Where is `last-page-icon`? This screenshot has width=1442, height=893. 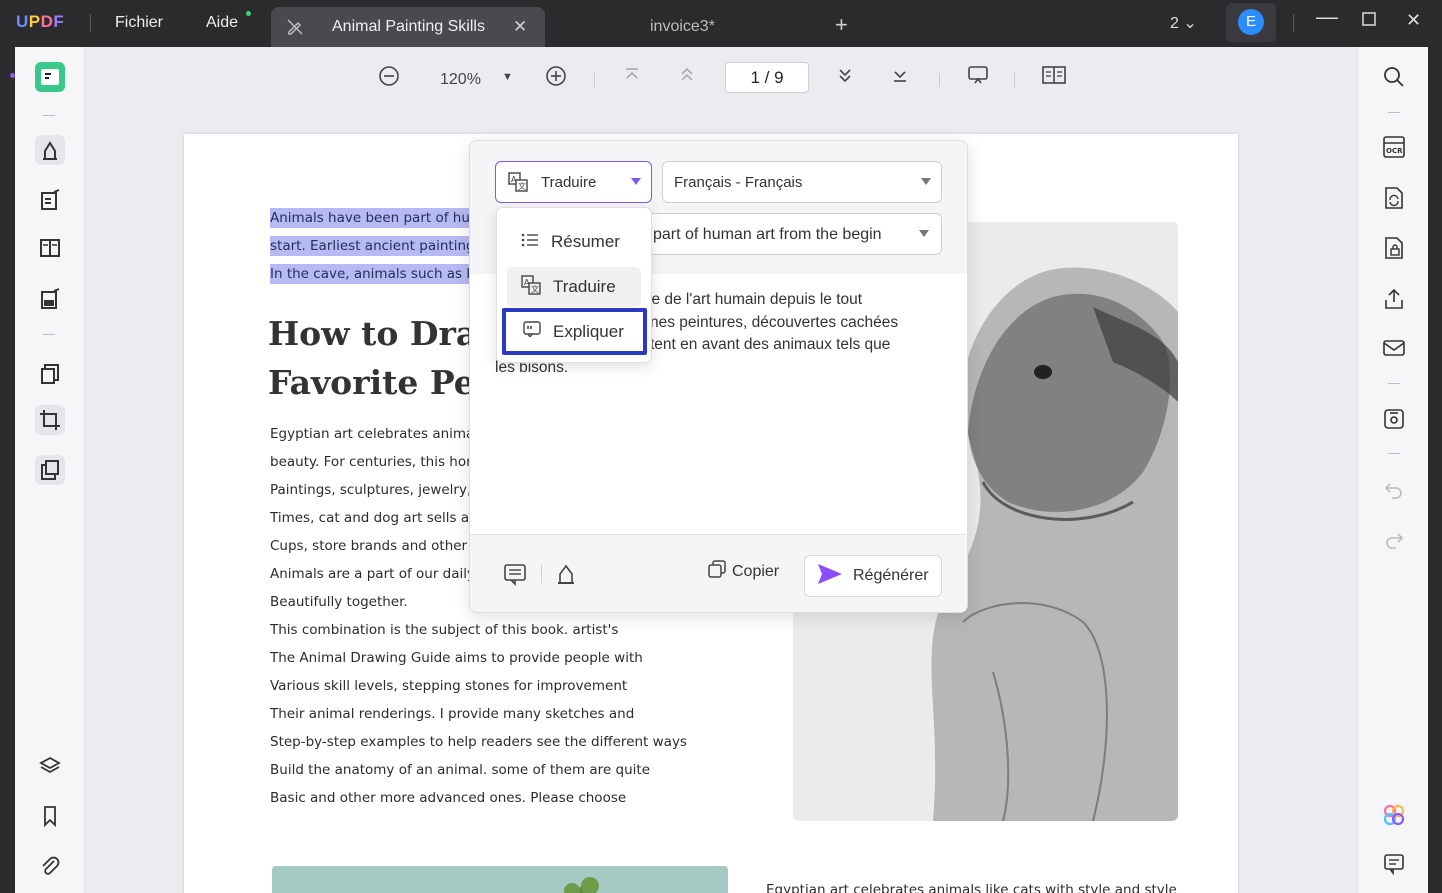
last-page-icon is located at coordinates (900, 77).